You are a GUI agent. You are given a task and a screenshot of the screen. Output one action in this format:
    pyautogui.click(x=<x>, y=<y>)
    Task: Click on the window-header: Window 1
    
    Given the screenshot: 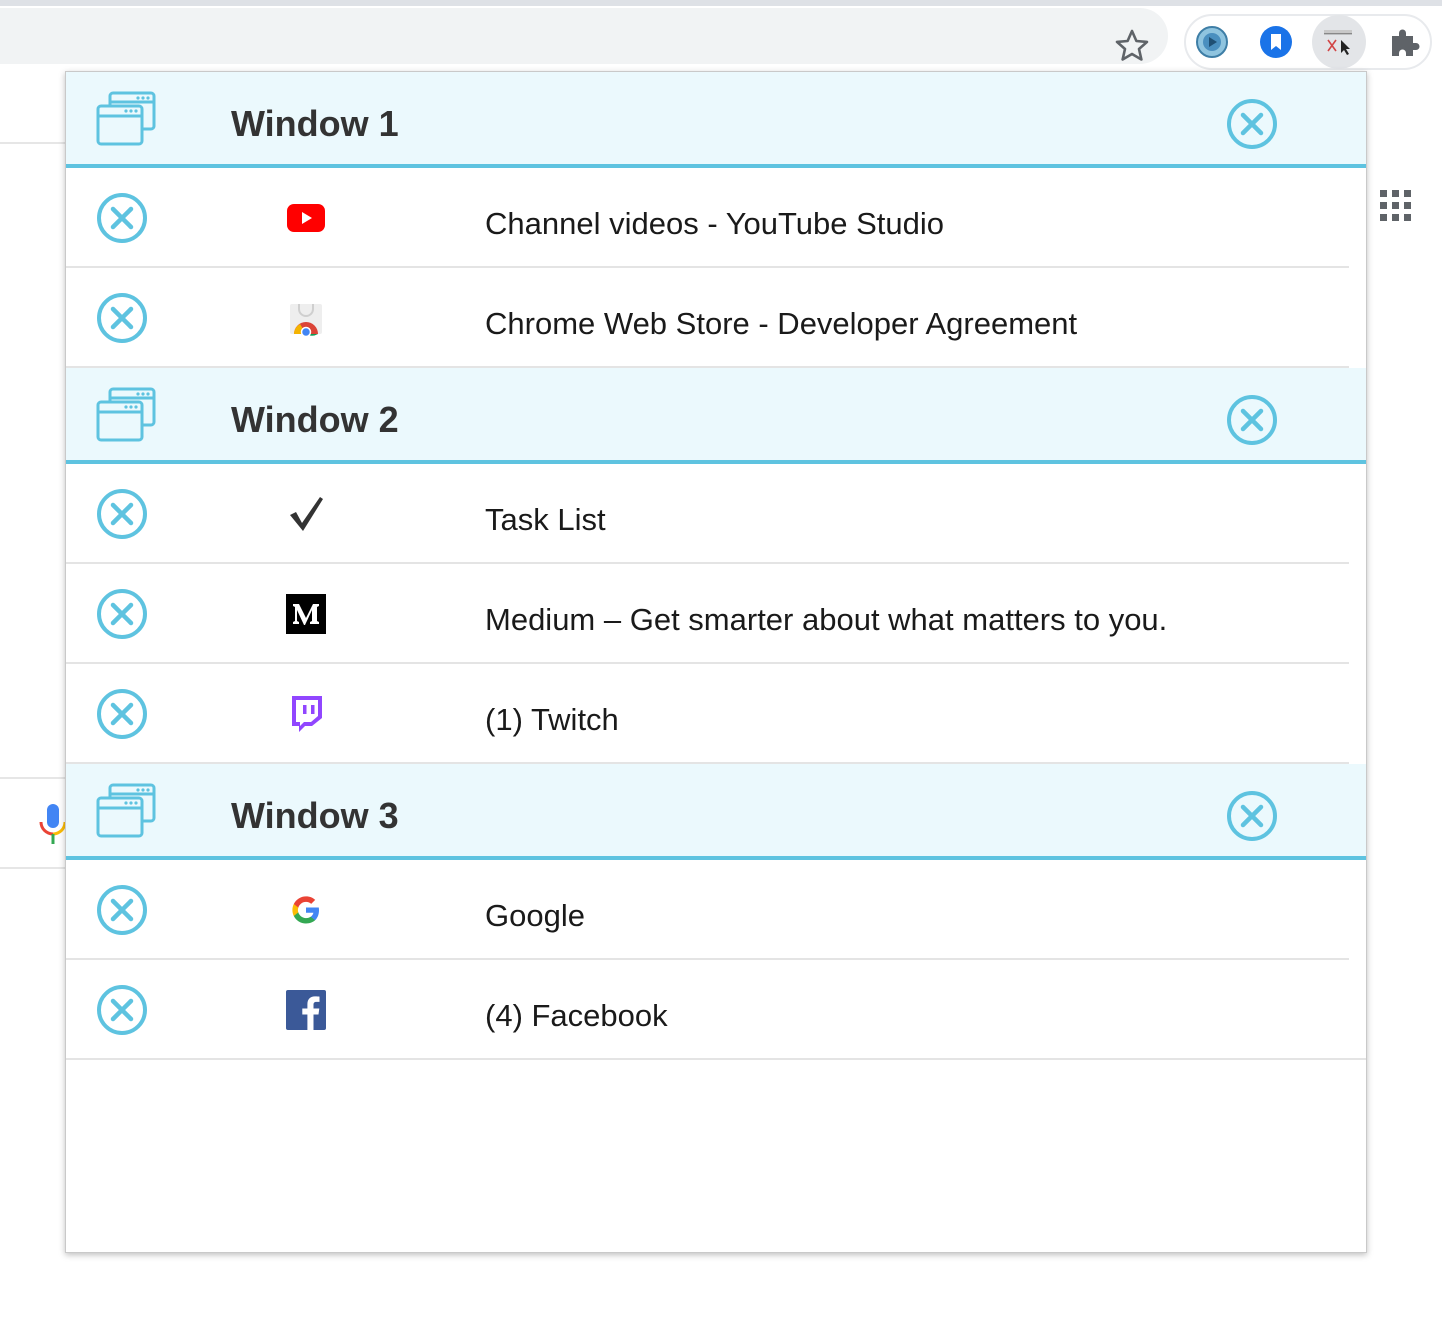 What is the action you would take?
    pyautogui.click(x=716, y=120)
    